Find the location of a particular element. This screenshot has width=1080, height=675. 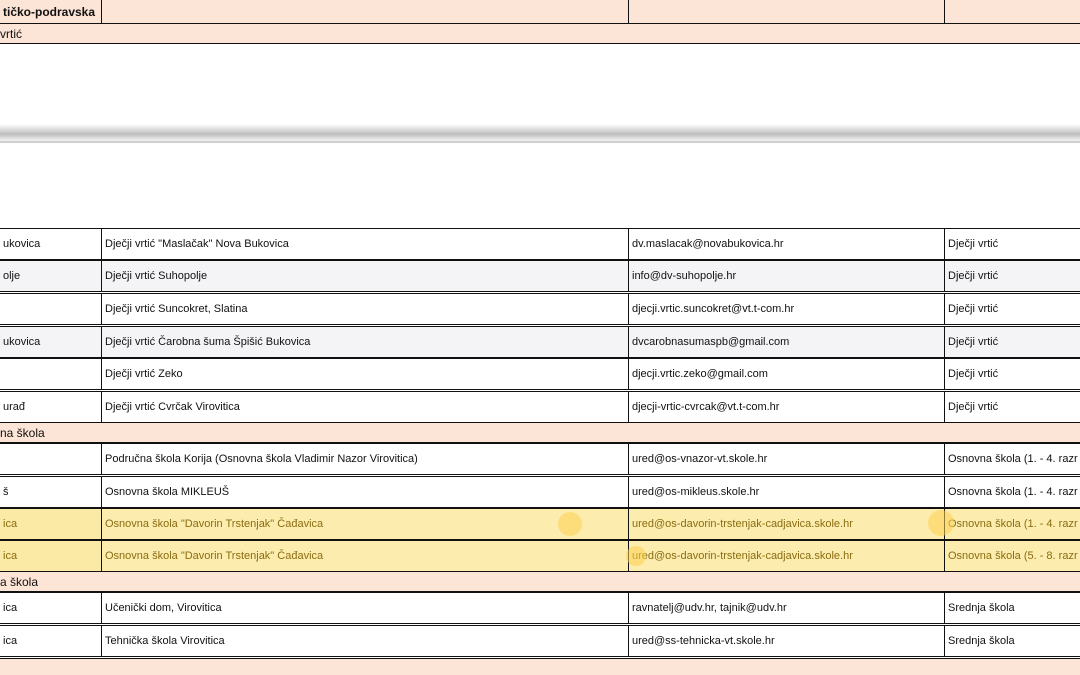

institution-cell: Dječji vrtić Suhopolje is located at coordinates (364, 276).